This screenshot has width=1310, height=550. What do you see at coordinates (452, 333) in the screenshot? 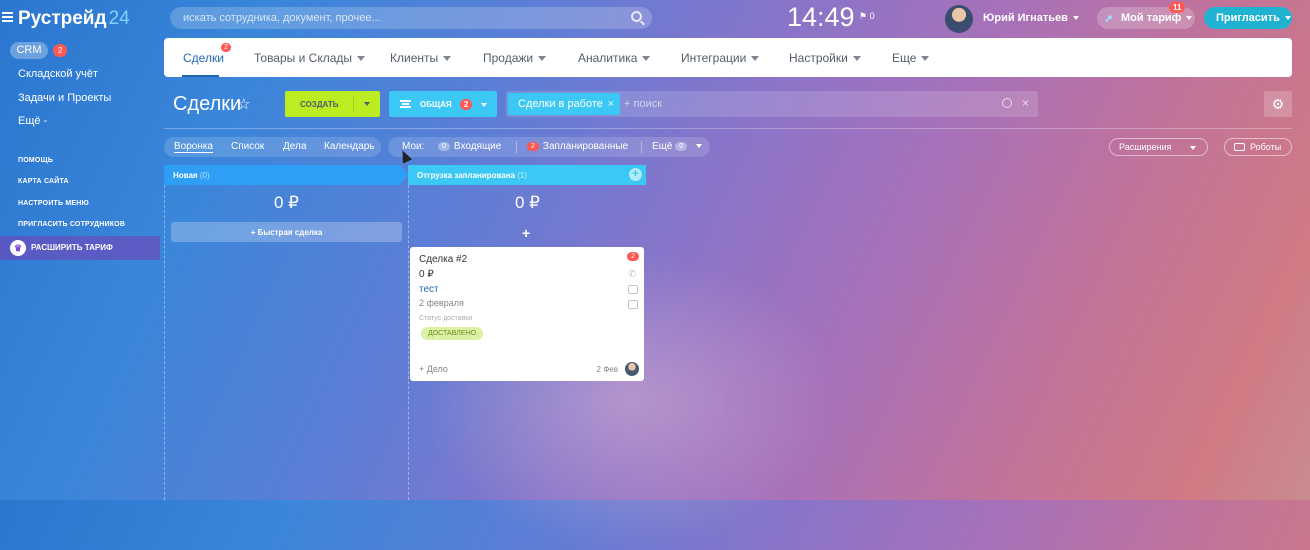
I see `status-badge: ДОСТАВЛЕНО` at bounding box center [452, 333].